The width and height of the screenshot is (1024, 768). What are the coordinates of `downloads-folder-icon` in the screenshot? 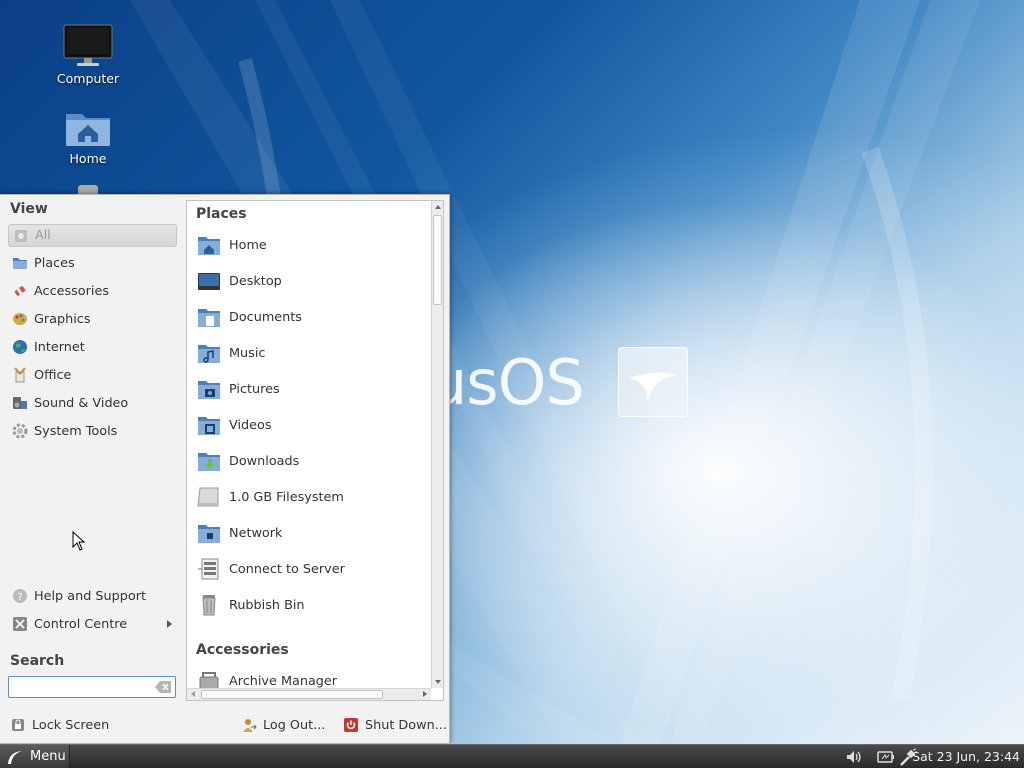 It's located at (209, 462).